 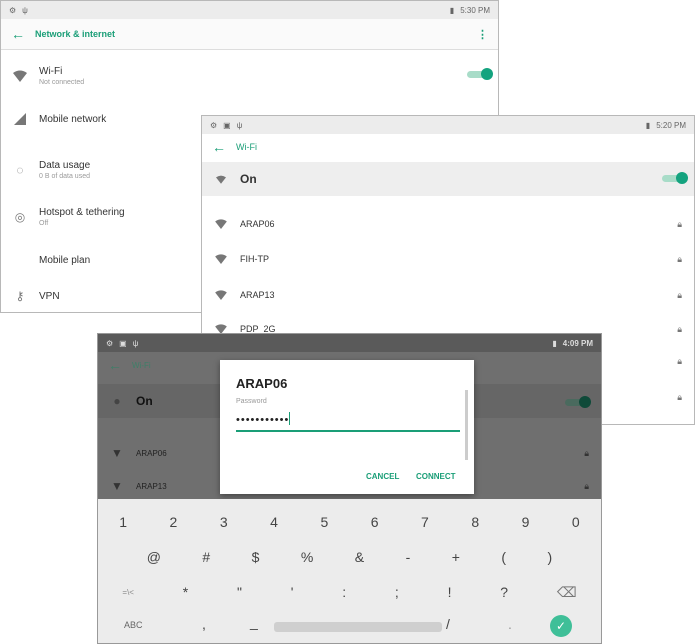 I want to click on item-title: Wi-Fi, so click(x=51, y=71).